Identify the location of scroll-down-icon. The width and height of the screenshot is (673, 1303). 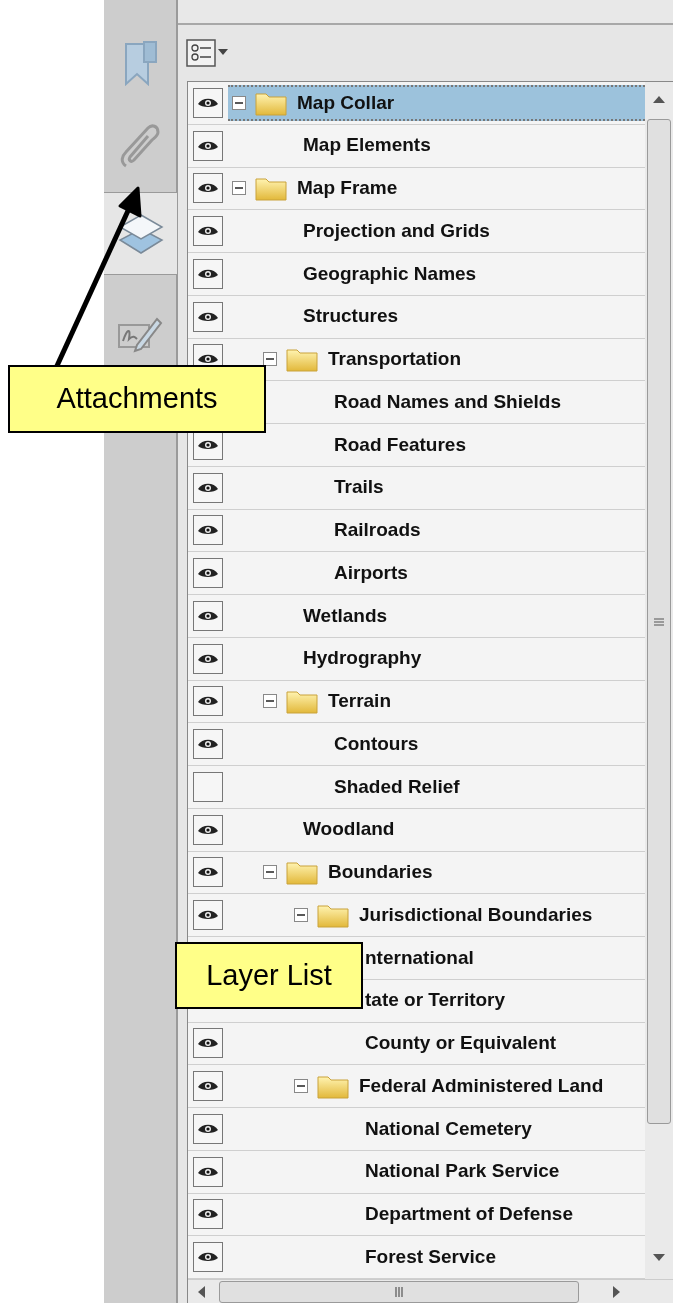
(659, 1257).